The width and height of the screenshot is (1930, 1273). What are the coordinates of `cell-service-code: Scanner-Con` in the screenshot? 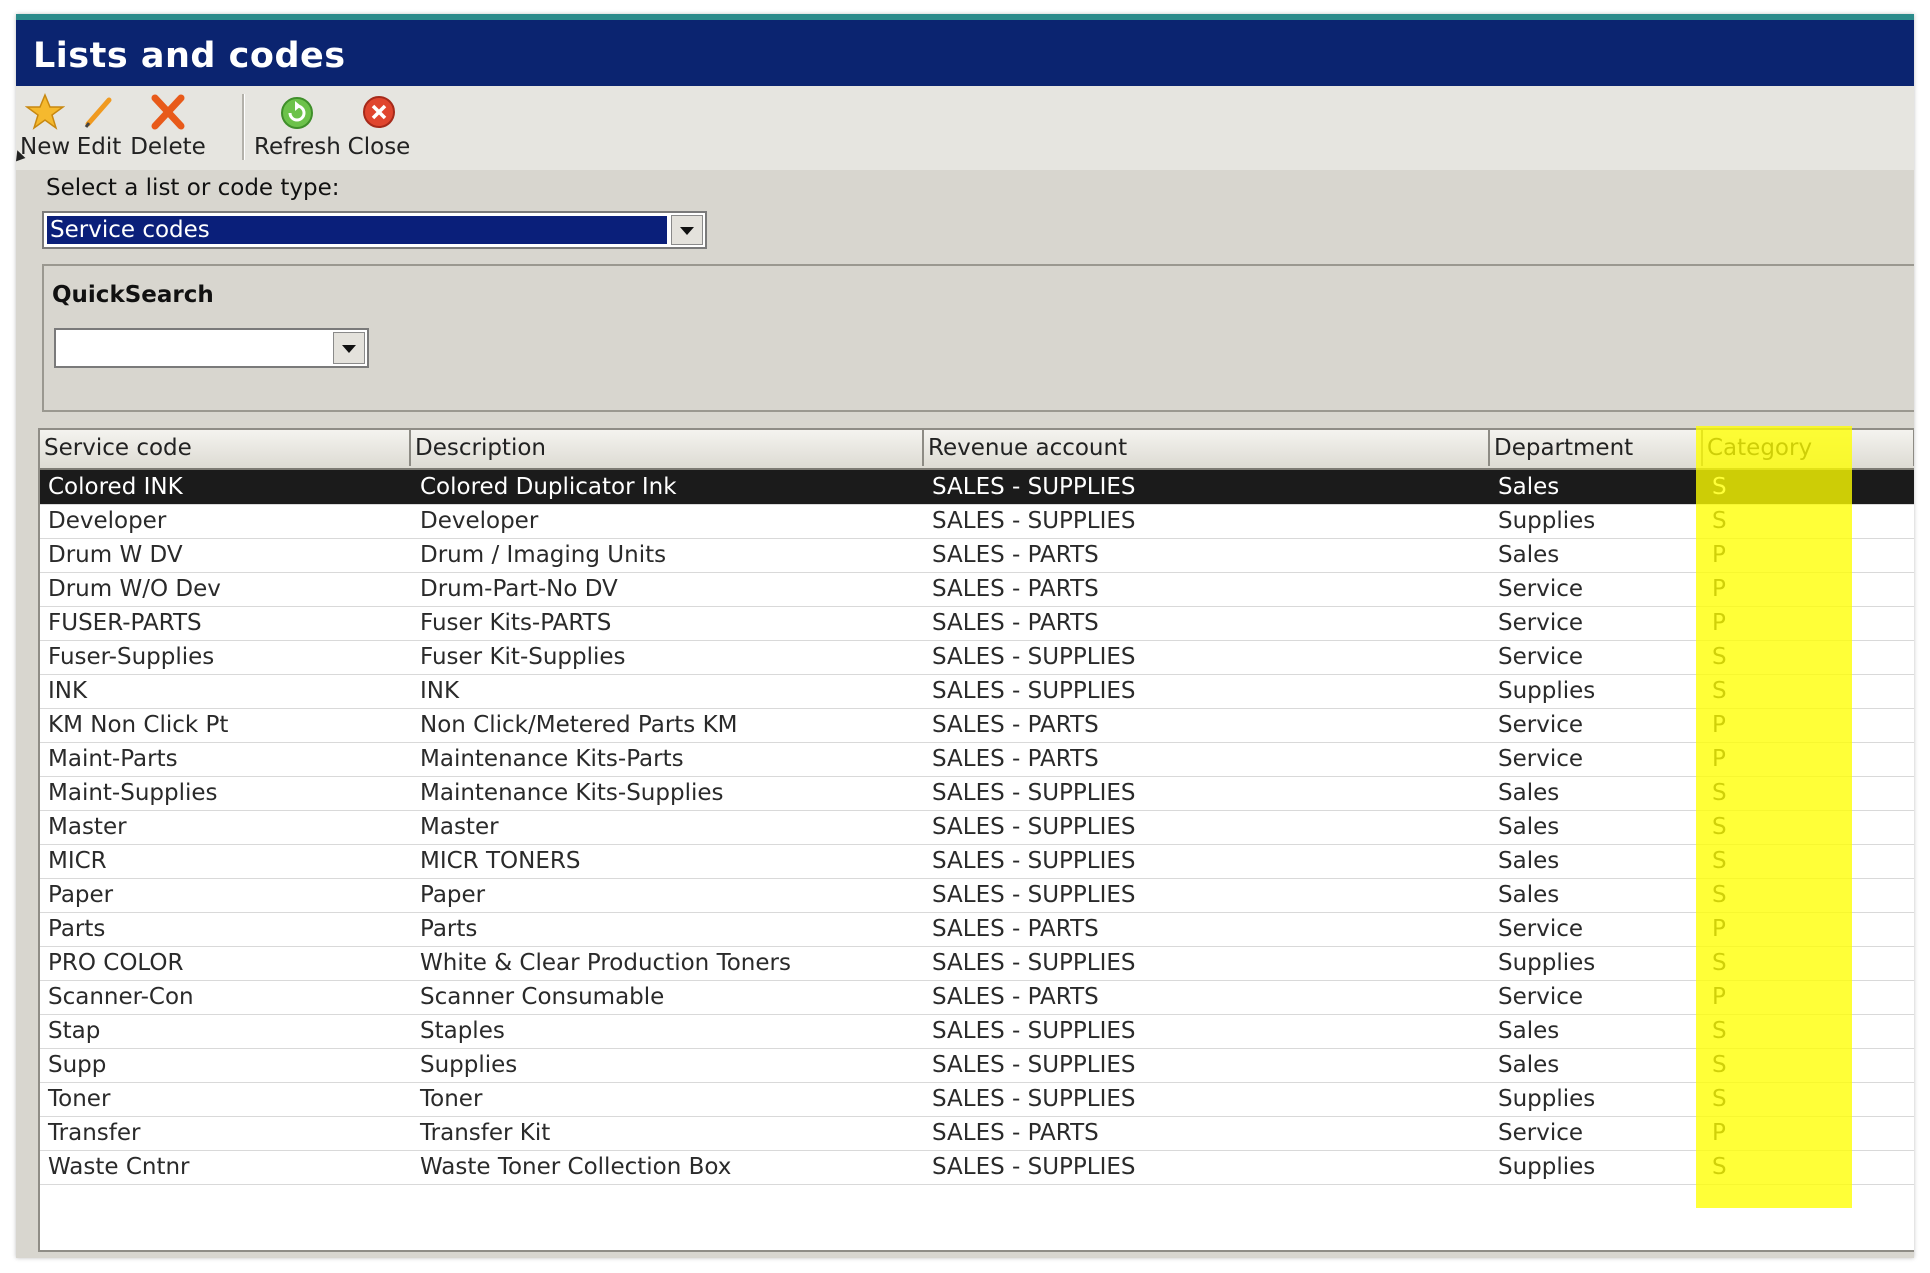 It's located at (121, 997).